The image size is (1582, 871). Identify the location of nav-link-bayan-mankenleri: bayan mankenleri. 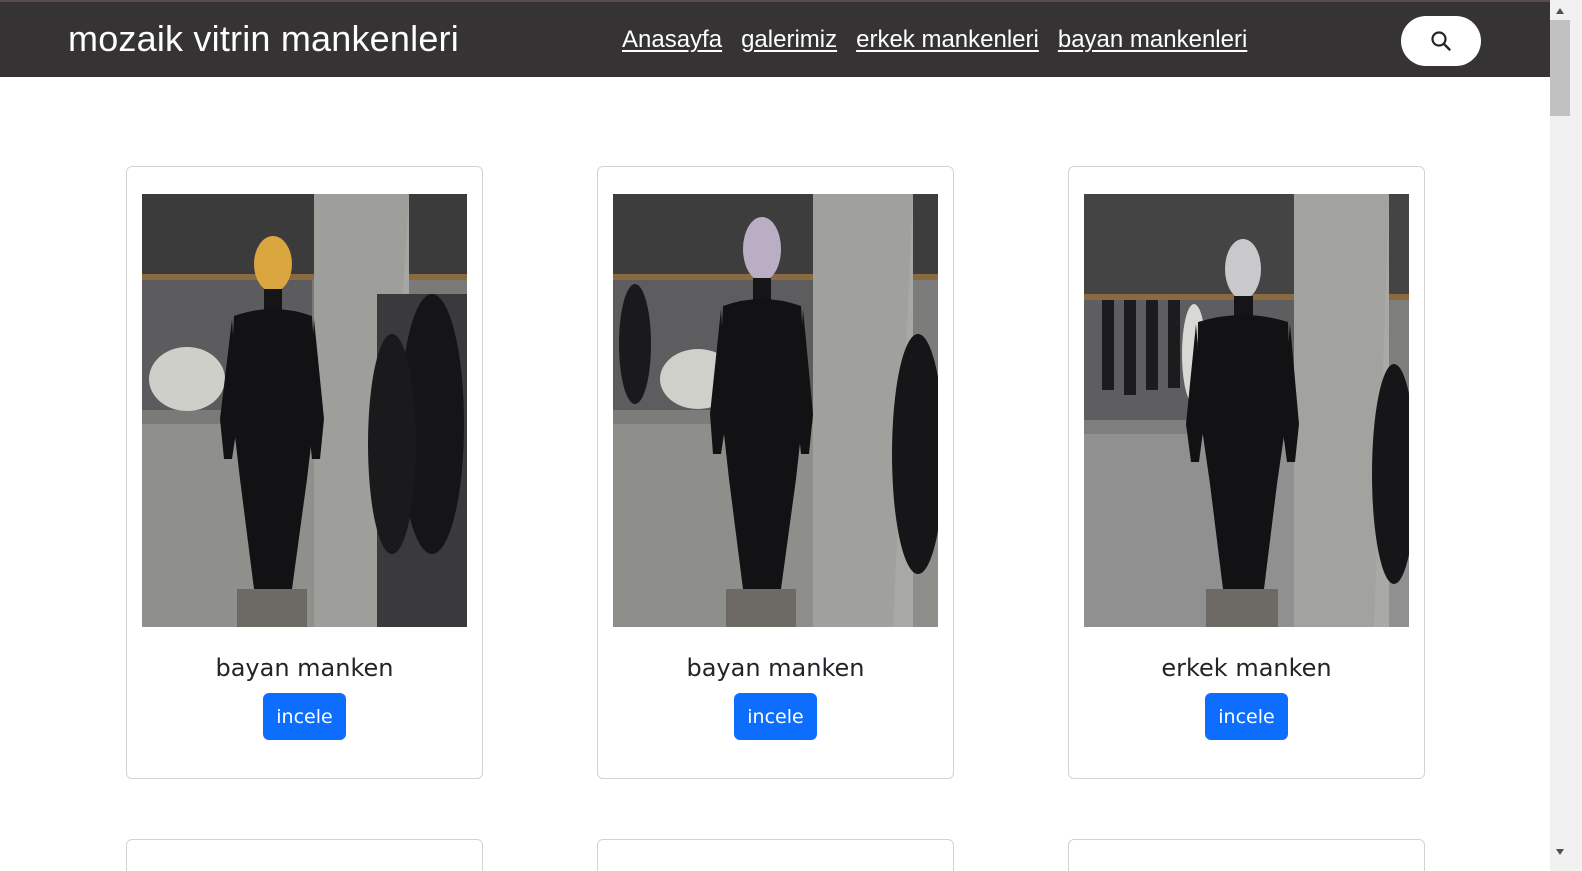
(1152, 40).